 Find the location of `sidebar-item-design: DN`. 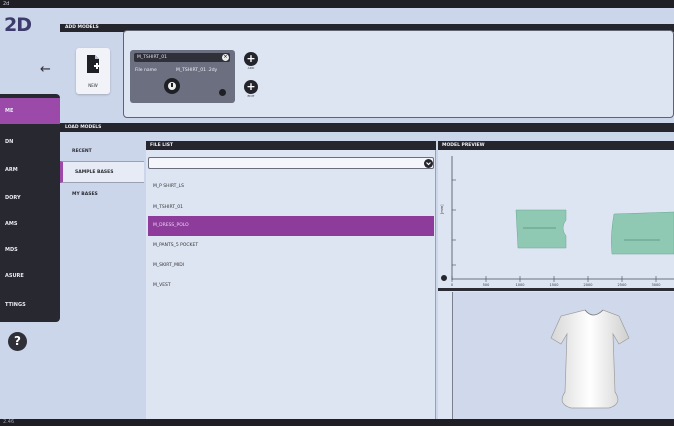

sidebar-item-design: DN is located at coordinates (30, 142).